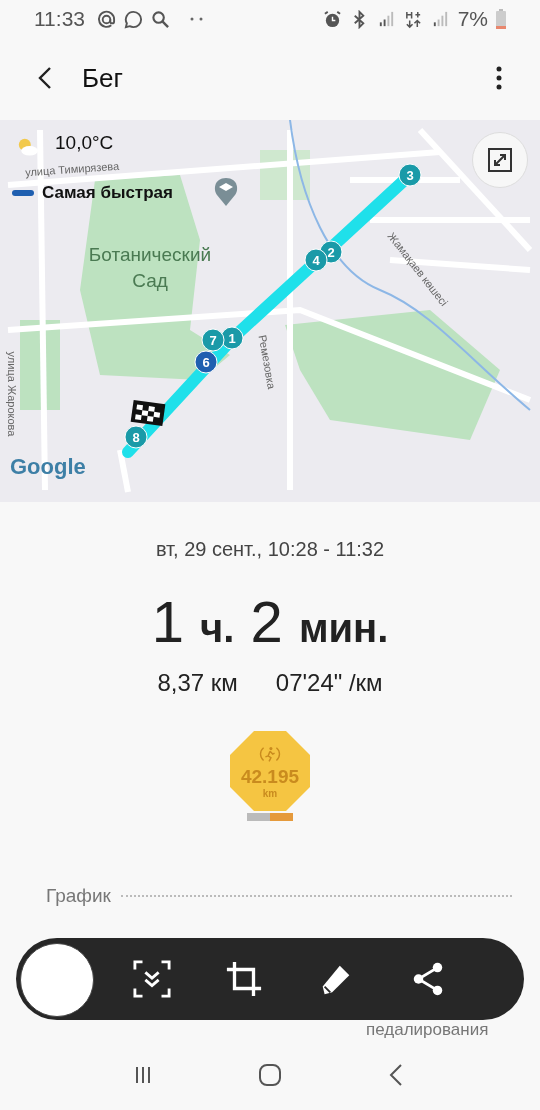 This screenshot has width=540, height=1110. I want to click on street-label: улица Жарокова, so click(12, 394).